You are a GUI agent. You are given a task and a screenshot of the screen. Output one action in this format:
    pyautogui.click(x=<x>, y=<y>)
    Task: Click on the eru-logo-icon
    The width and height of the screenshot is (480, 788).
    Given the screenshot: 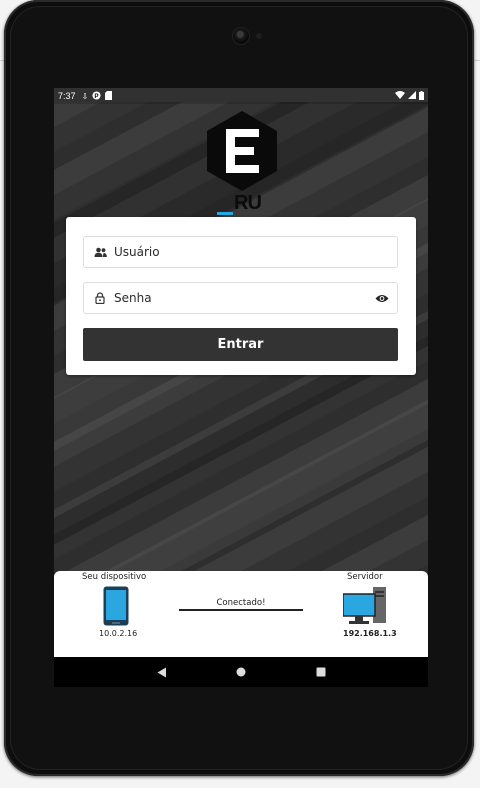 What is the action you would take?
    pyautogui.click(x=242, y=151)
    